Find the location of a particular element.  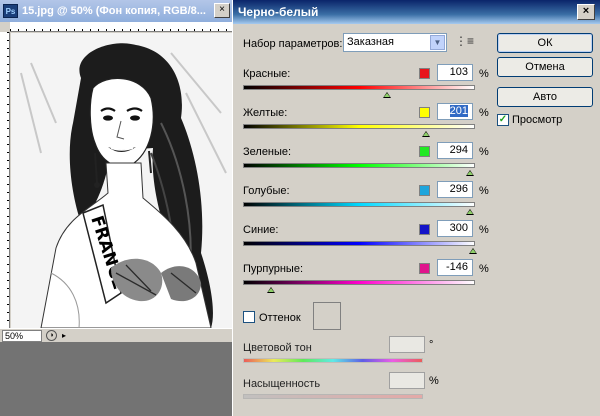

hue-unit: ° is located at coordinates (431, 345).